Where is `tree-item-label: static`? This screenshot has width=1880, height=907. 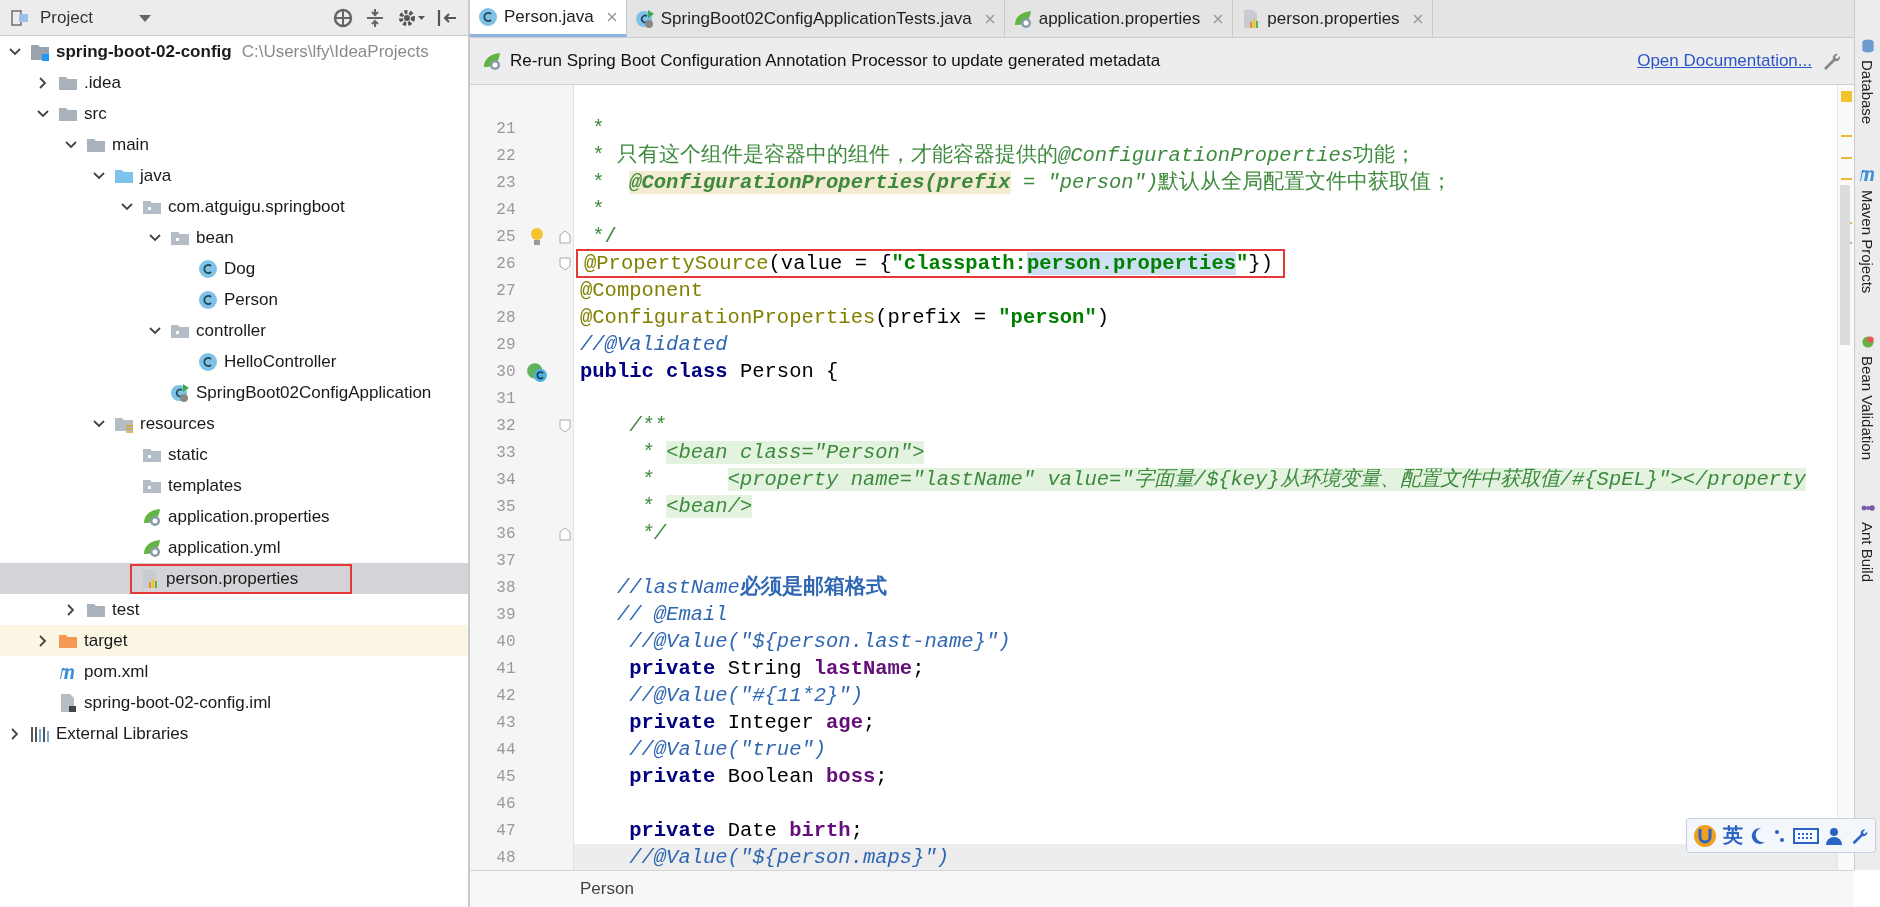 tree-item-label: static is located at coordinates (188, 454).